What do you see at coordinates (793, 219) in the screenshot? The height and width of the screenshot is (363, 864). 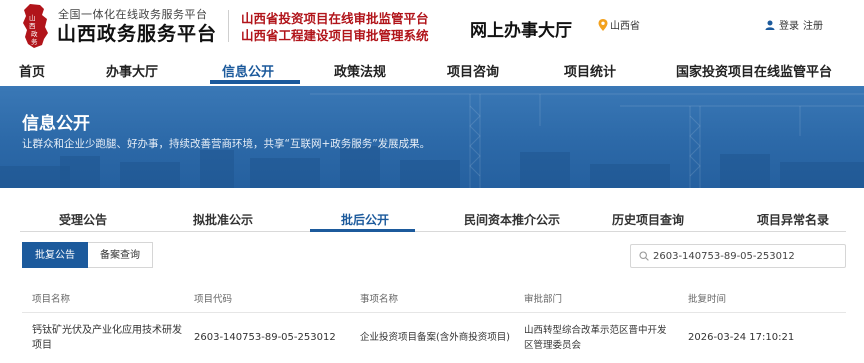 I see `tab-abnormal-list: 项目异常名录` at bounding box center [793, 219].